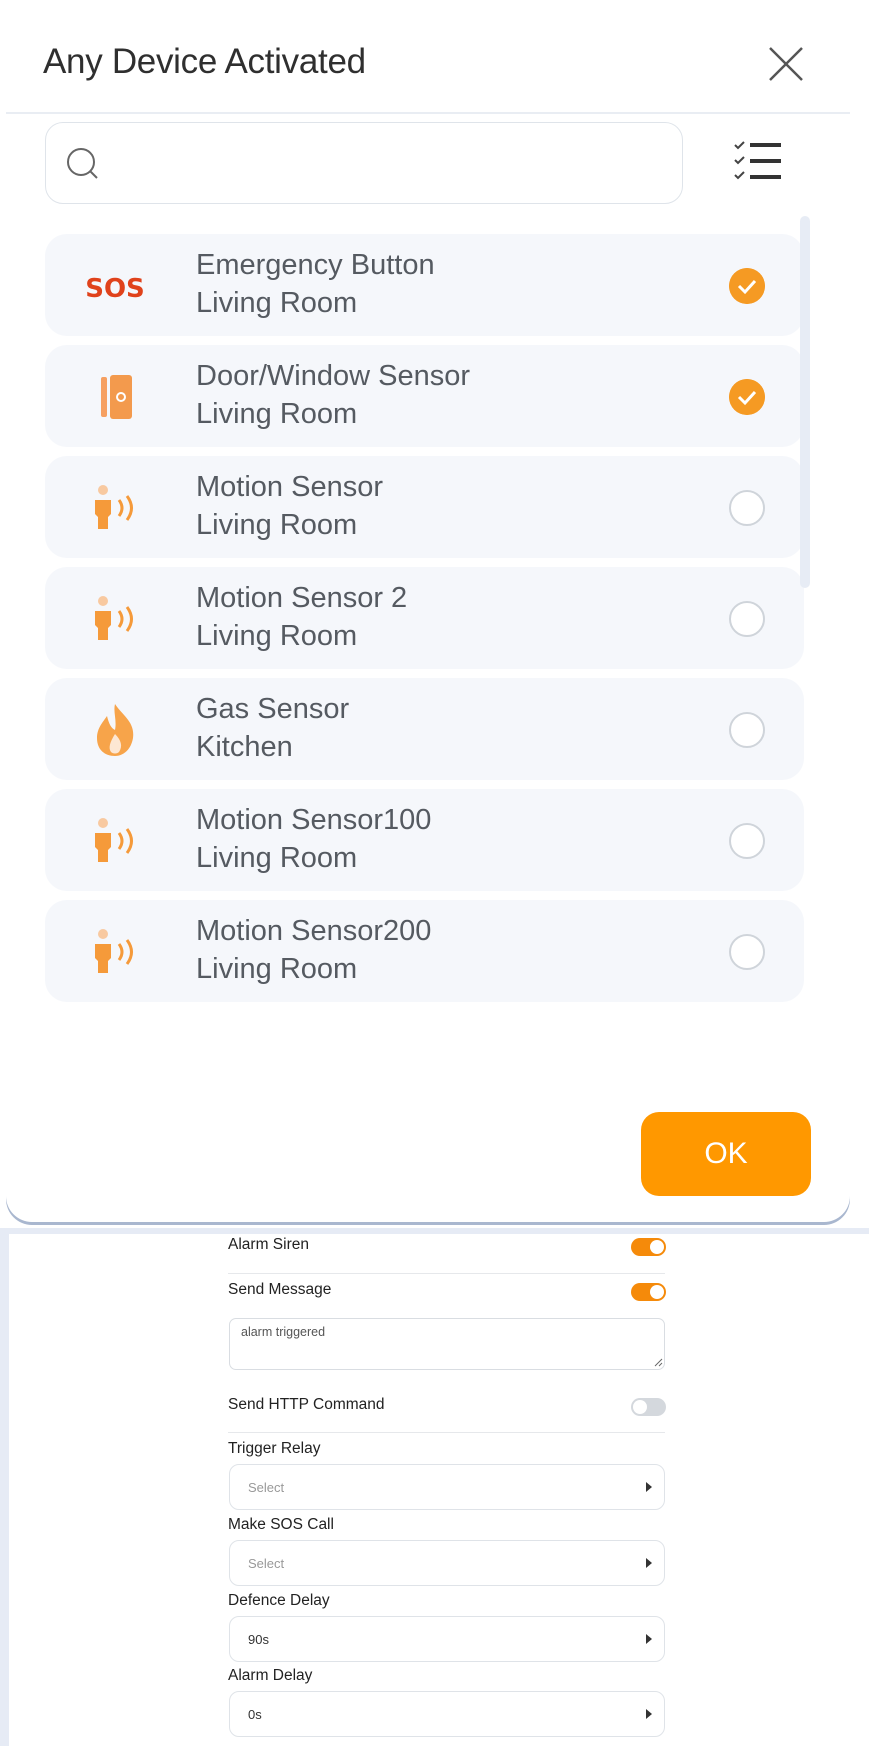  Describe the element at coordinates (244, 747) in the screenshot. I see `device-room: Kitchen` at that location.